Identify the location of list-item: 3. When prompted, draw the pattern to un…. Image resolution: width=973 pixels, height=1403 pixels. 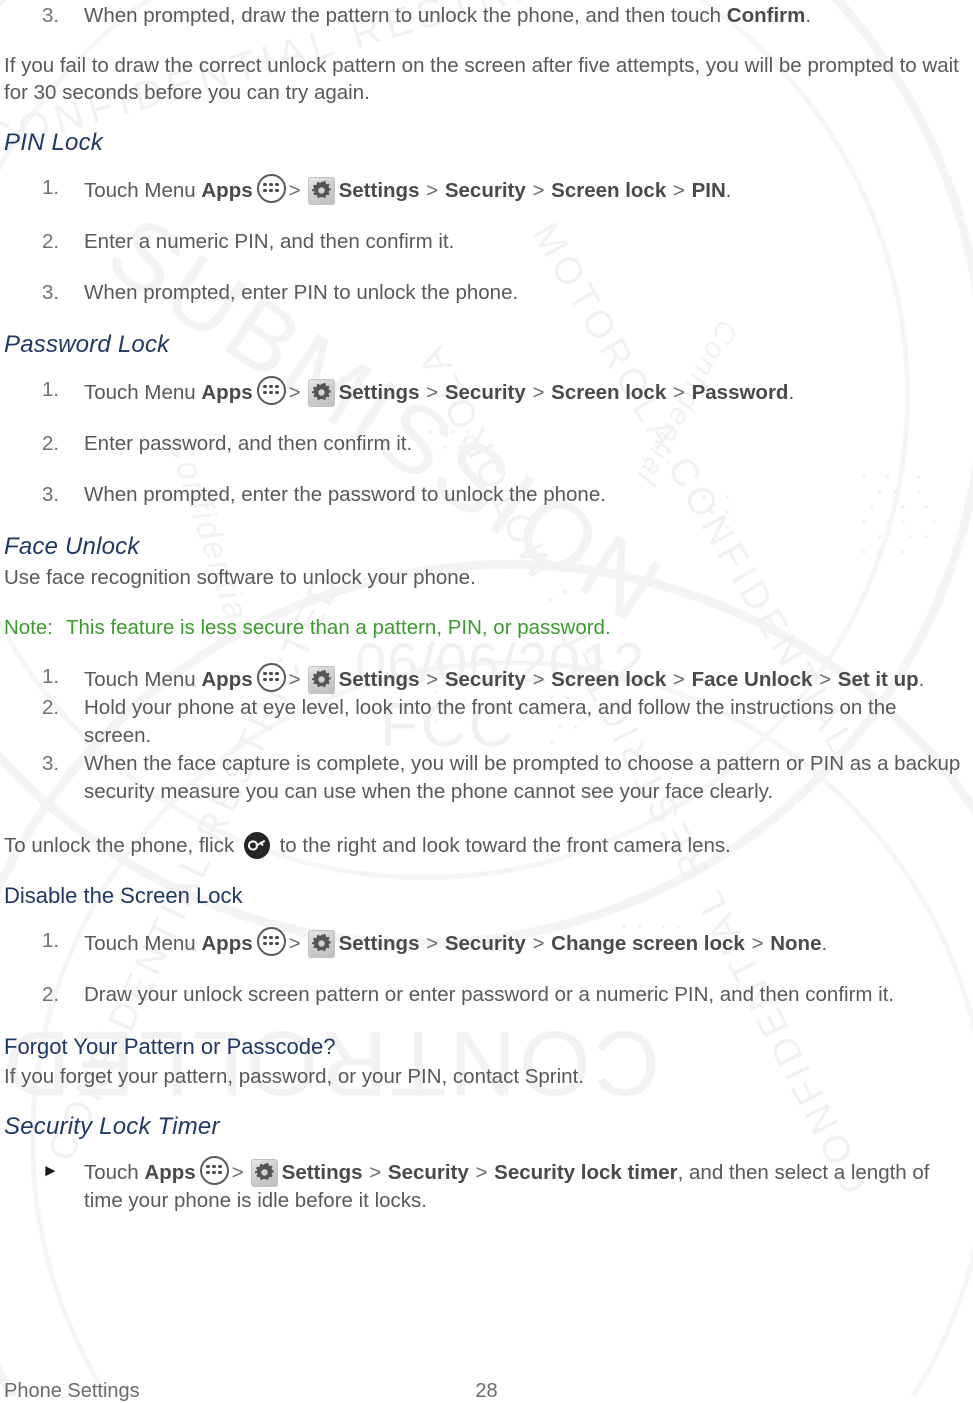
(486, 16).